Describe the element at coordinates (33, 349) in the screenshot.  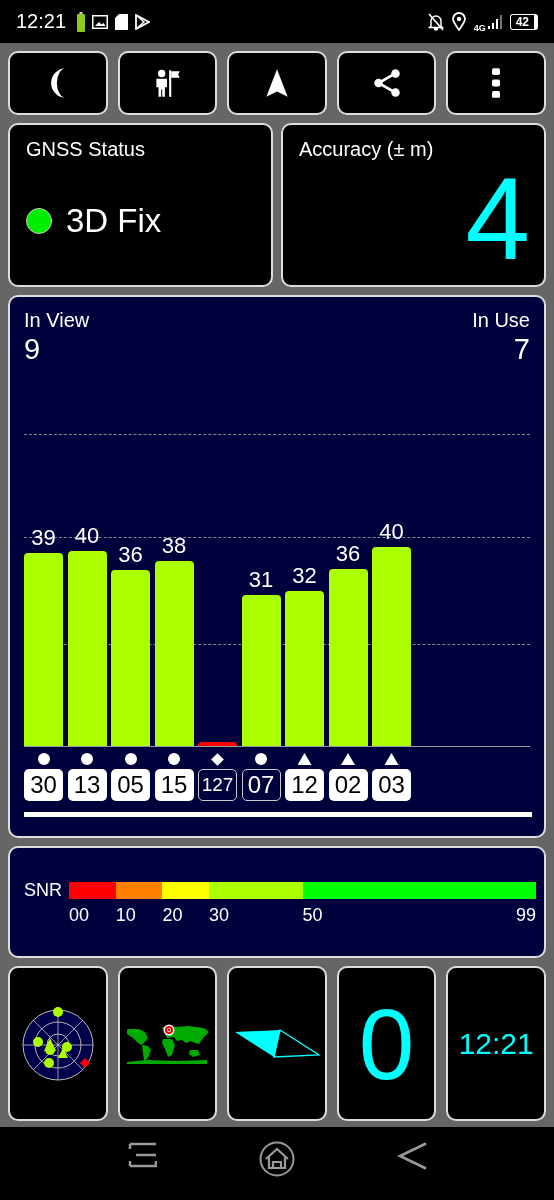
I see `in-view-count: 9` at that location.